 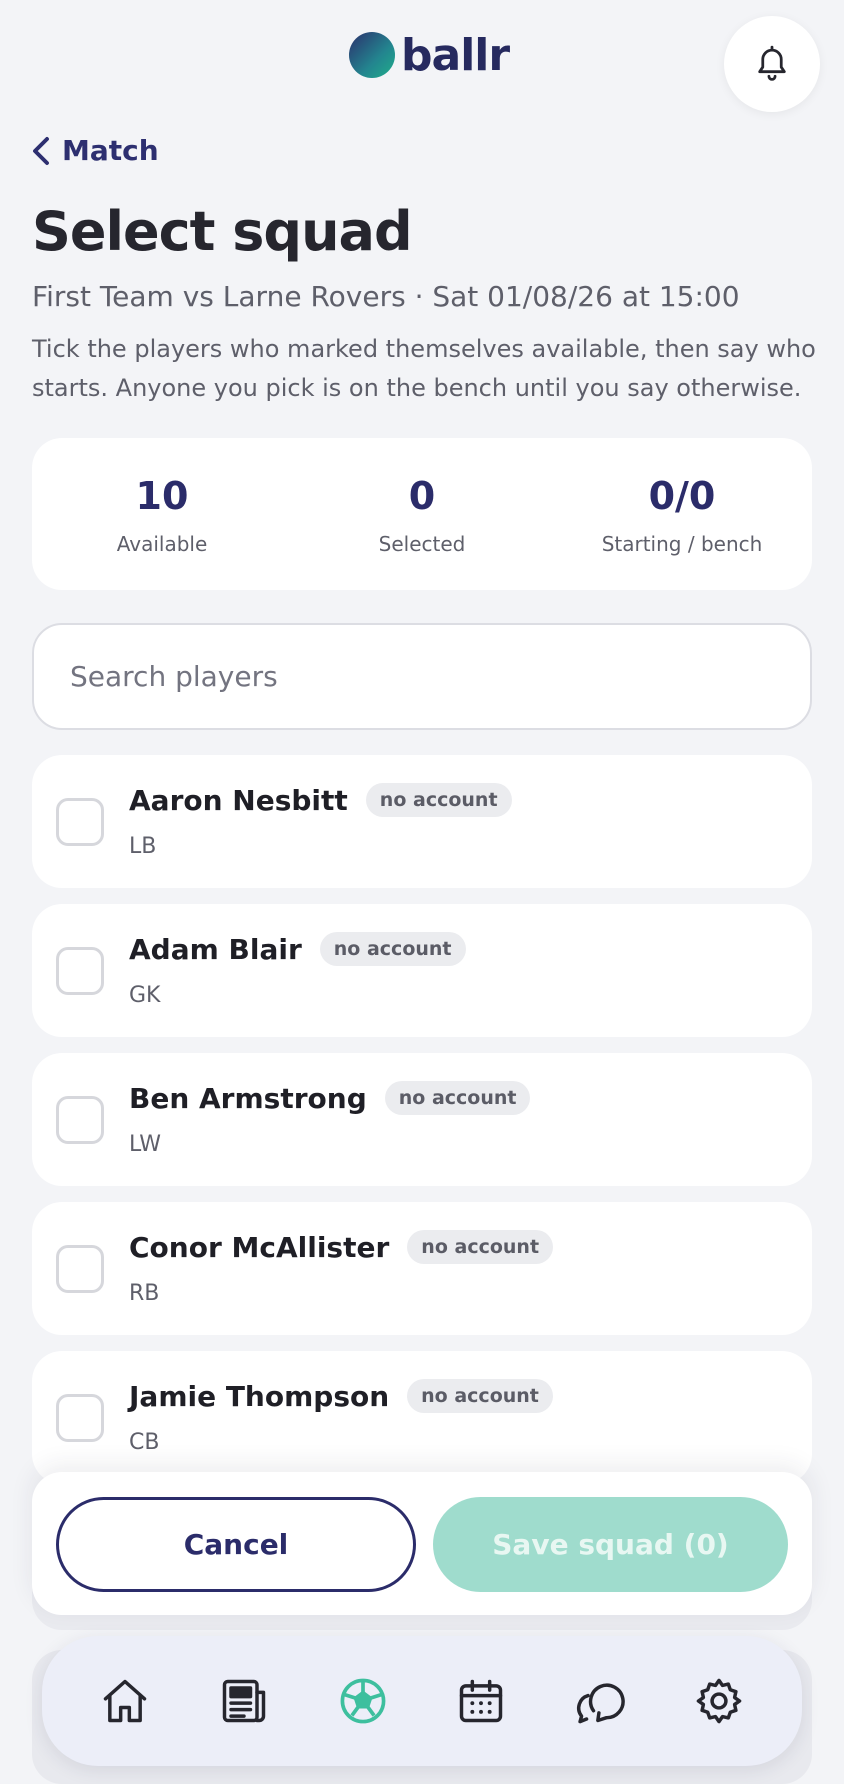 I want to click on save-squad-button: Save squad (0), so click(x=610, y=1544).